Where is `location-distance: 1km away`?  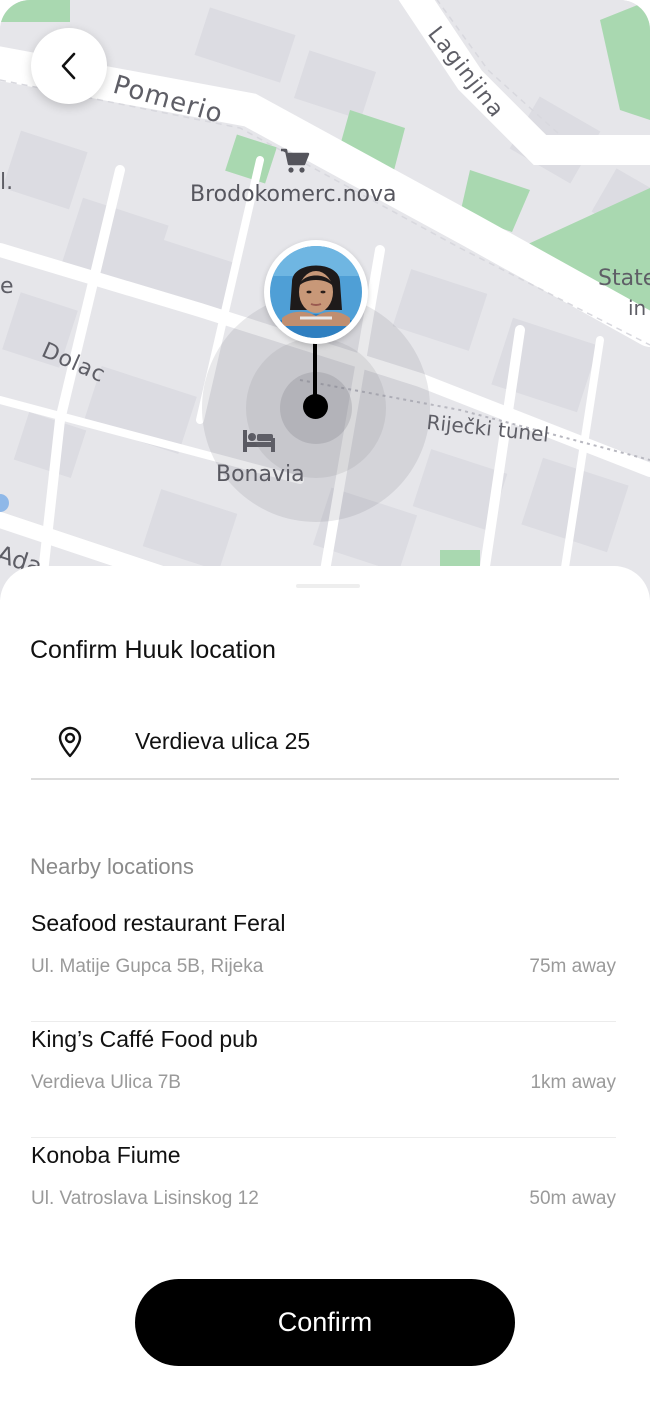
location-distance: 1km away is located at coordinates (573, 1082).